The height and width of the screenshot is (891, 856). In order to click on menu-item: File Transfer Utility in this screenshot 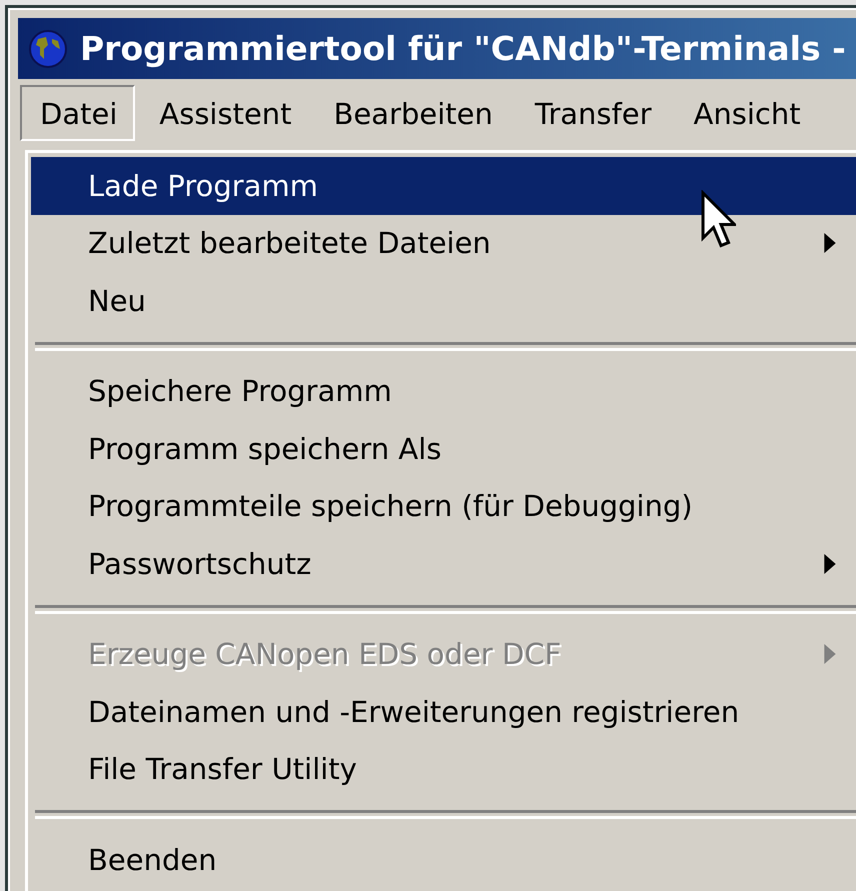, I will do `click(443, 769)`.